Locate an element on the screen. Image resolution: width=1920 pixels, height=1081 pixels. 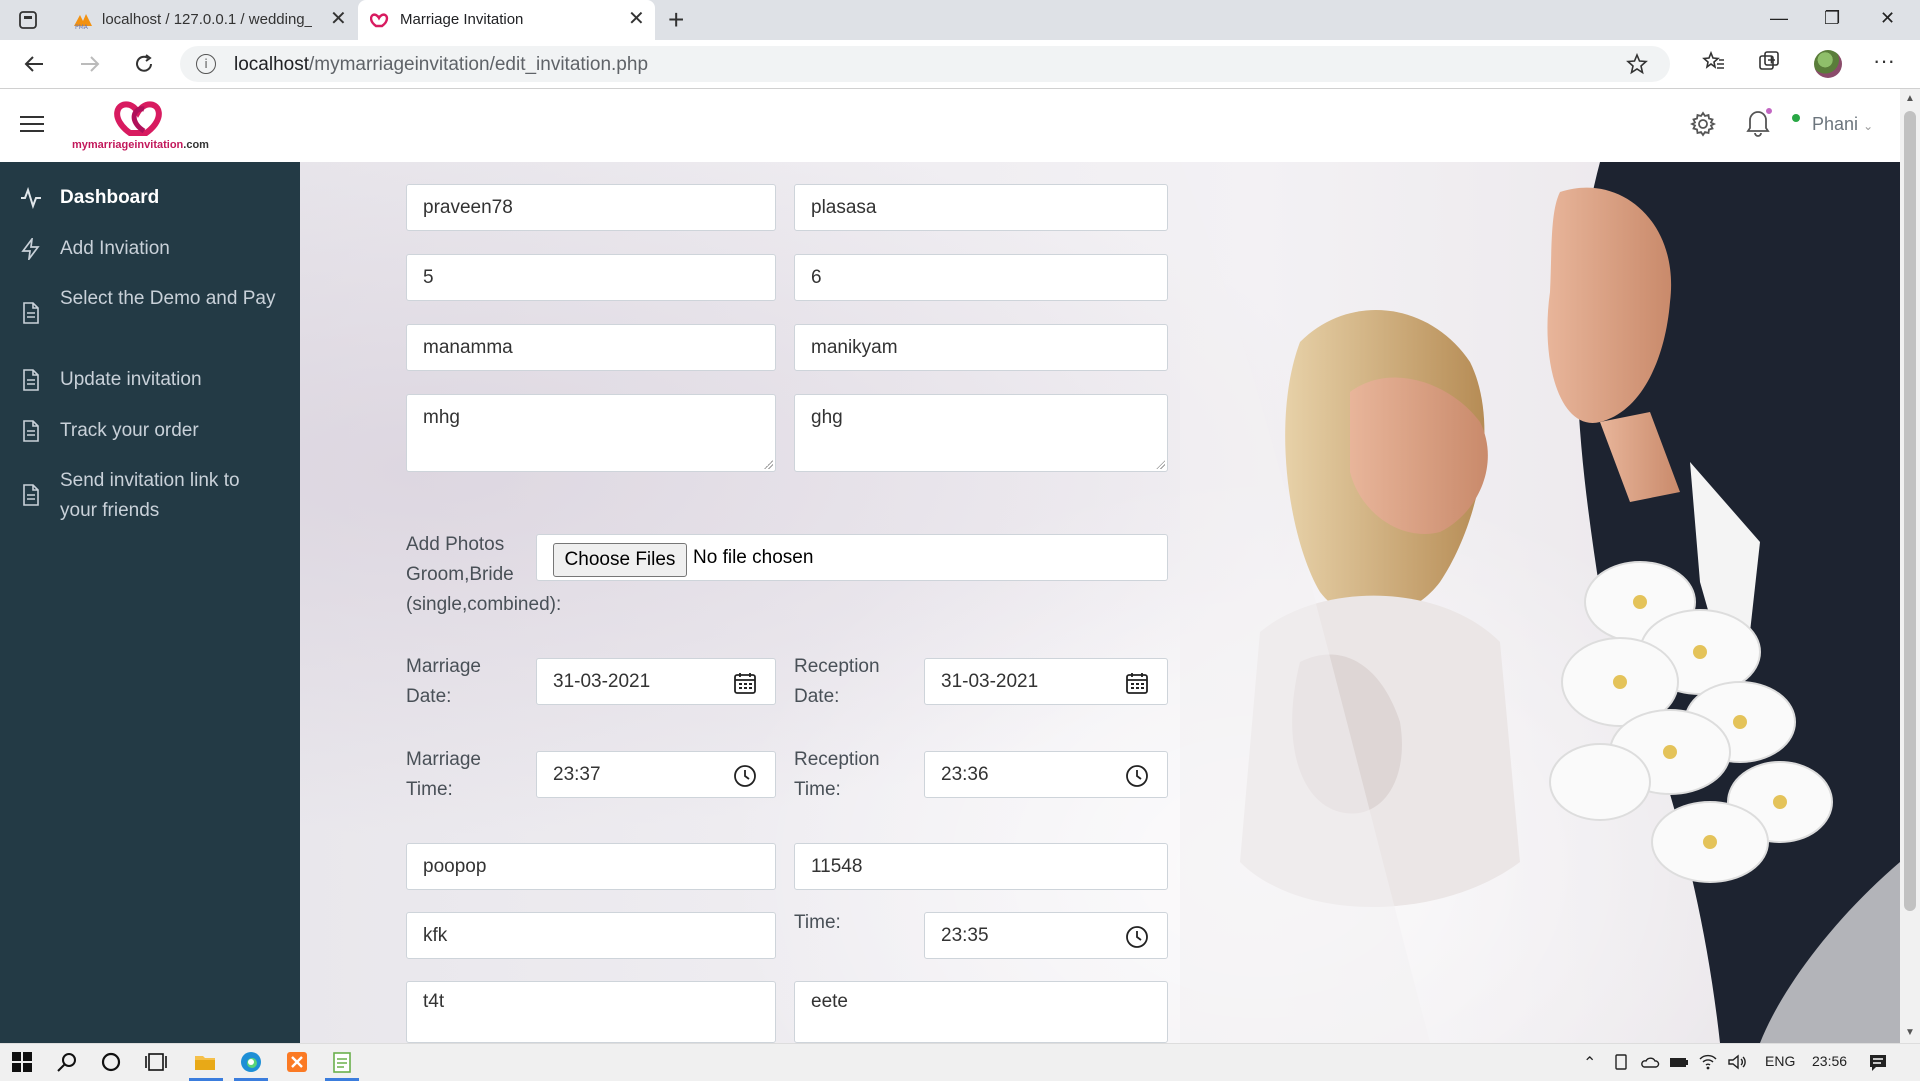
settings-gear-icon is located at coordinates (1703, 124).